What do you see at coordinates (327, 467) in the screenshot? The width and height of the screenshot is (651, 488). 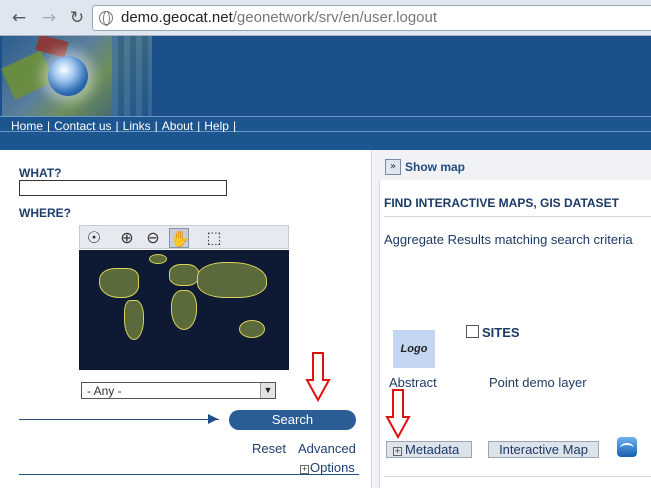 I see `options-toggle: + Options` at bounding box center [327, 467].